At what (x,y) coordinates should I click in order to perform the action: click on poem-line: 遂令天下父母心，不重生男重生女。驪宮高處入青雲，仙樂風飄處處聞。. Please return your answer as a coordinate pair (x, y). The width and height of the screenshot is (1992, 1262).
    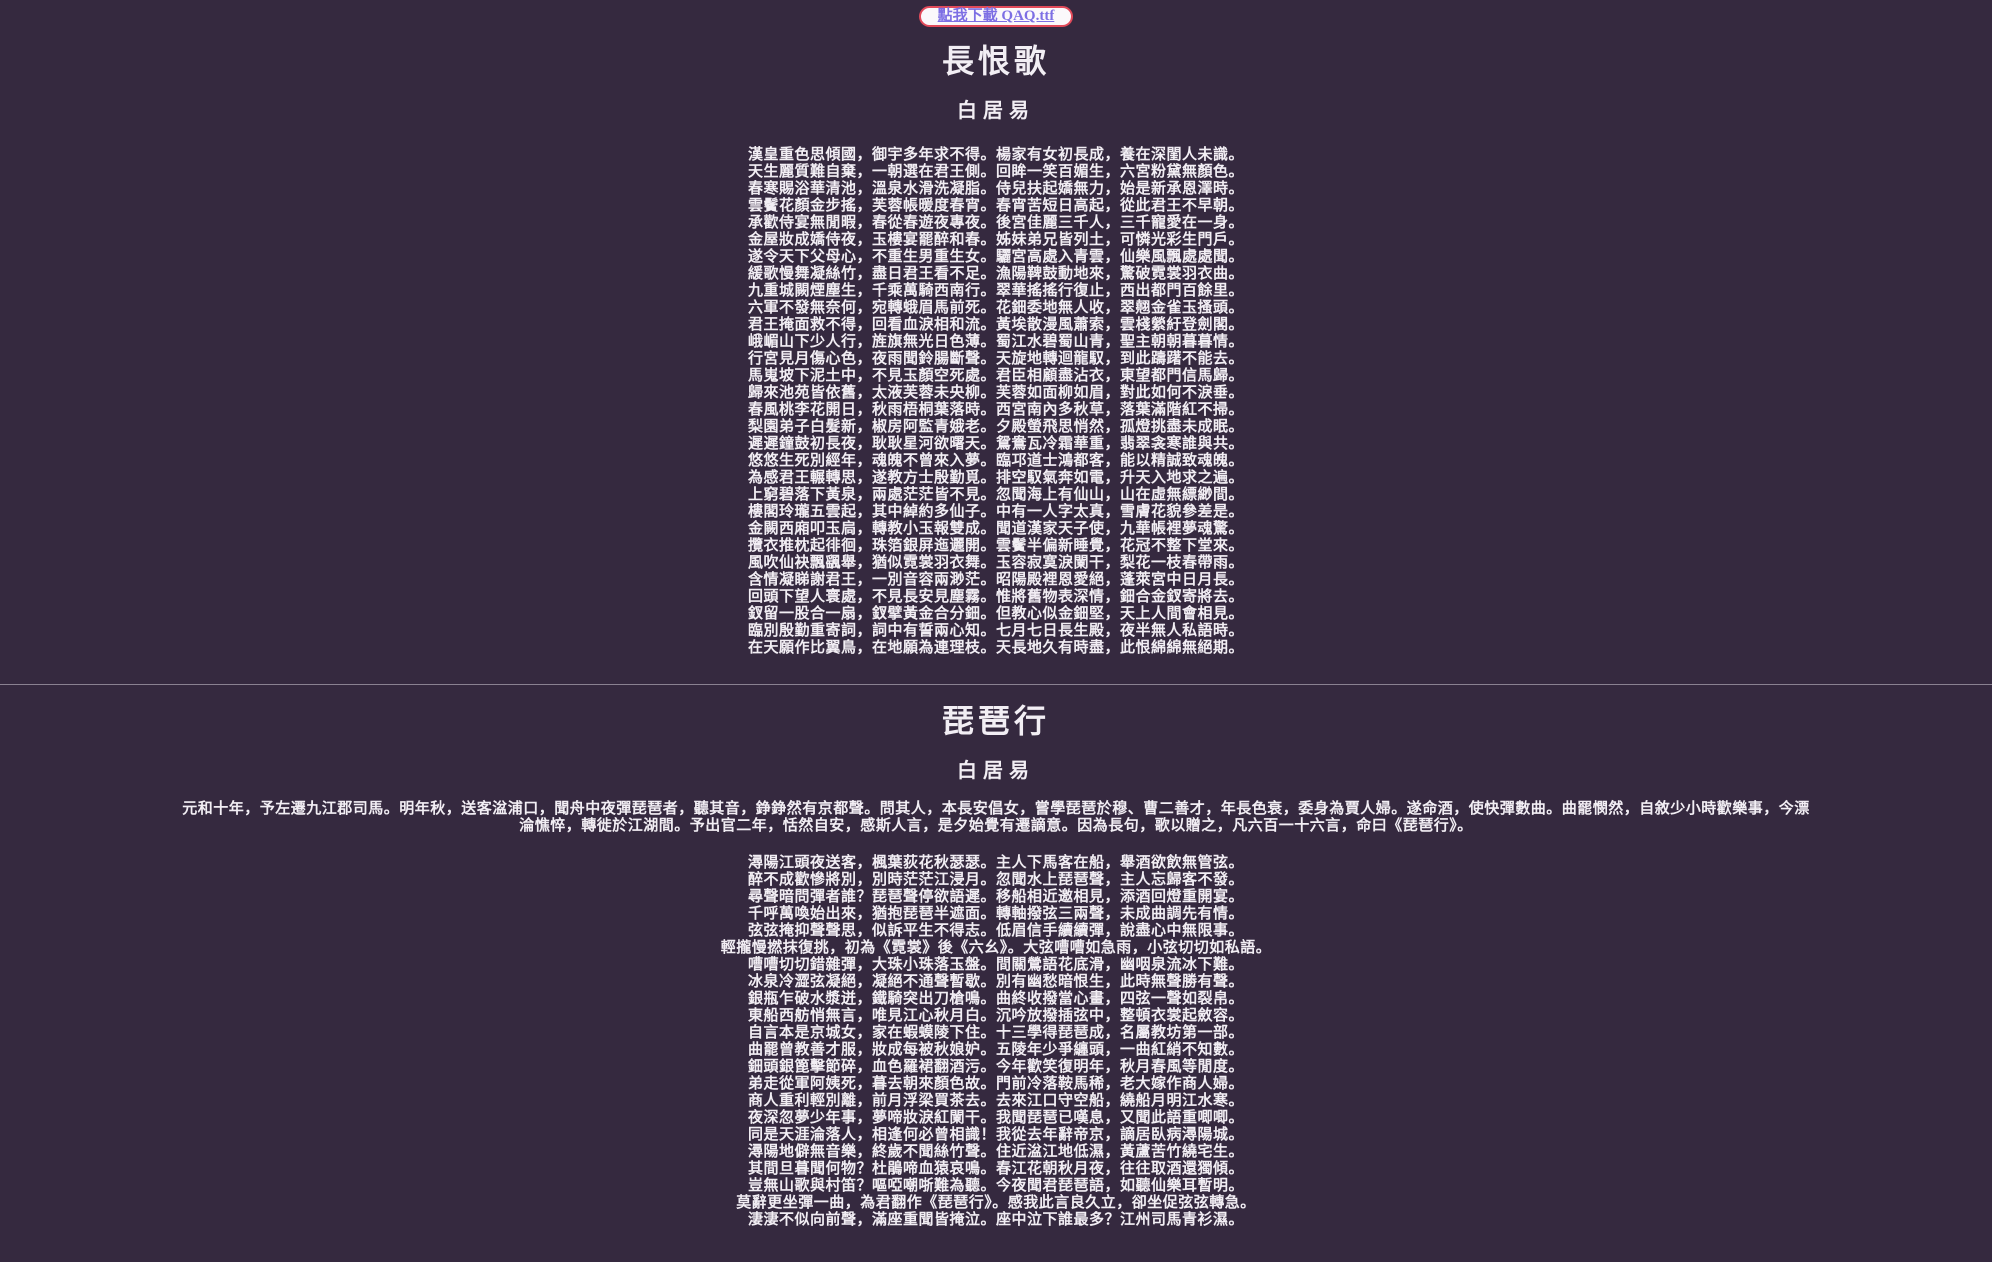
    Looking at the image, I should click on (995, 256).